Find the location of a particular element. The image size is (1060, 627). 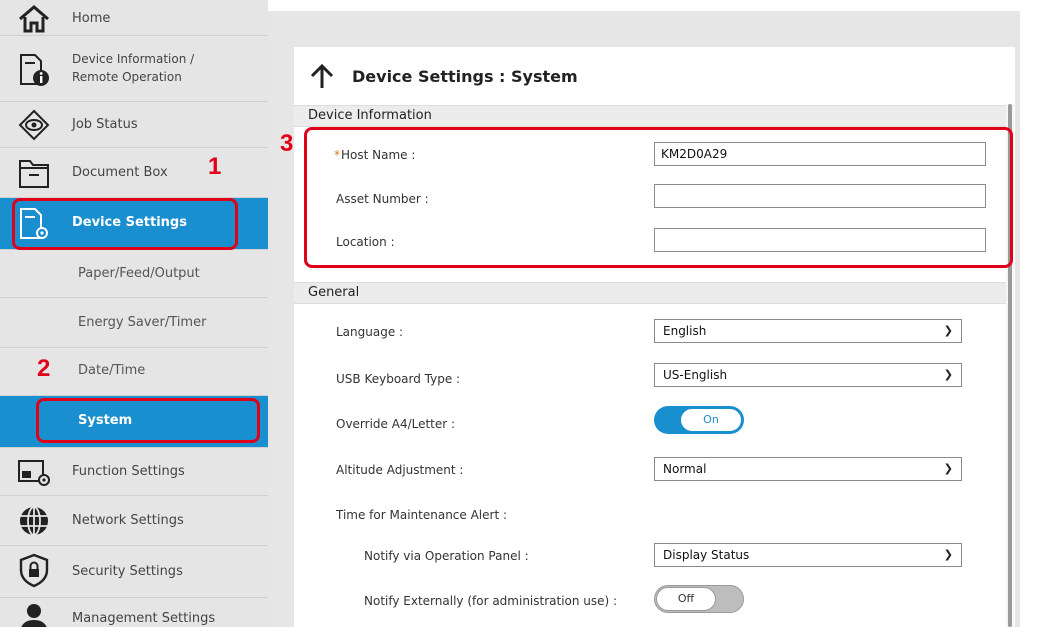

override-a4-letter-toggle: On is located at coordinates (699, 420).